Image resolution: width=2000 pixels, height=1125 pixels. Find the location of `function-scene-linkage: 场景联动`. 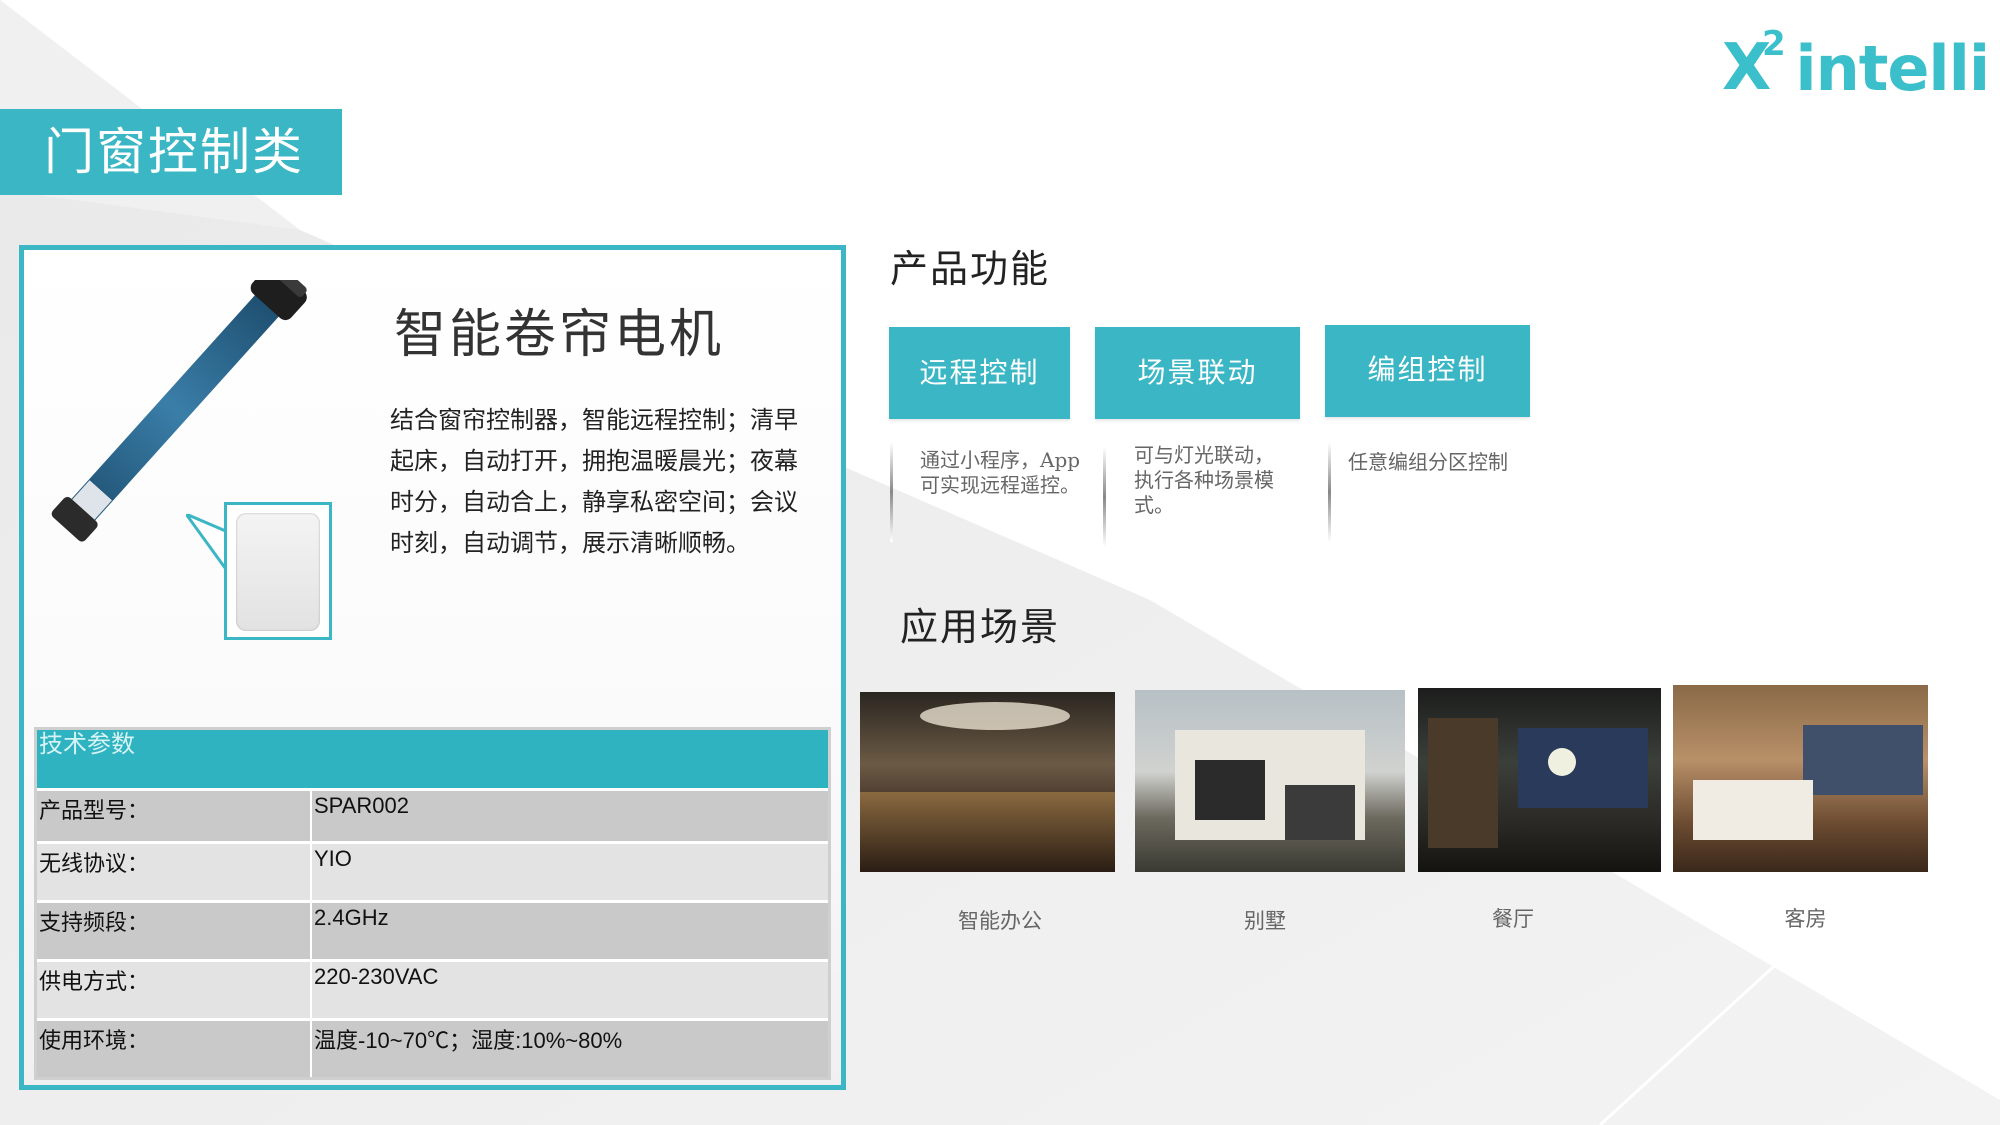

function-scene-linkage: 场景联动 is located at coordinates (1197, 373).